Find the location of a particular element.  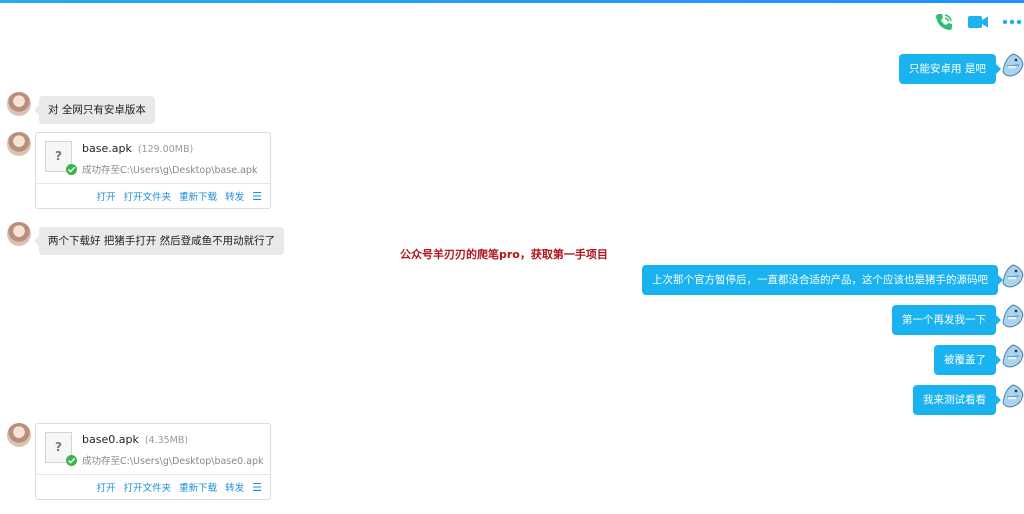

video-call-button is located at coordinates (978, 22).